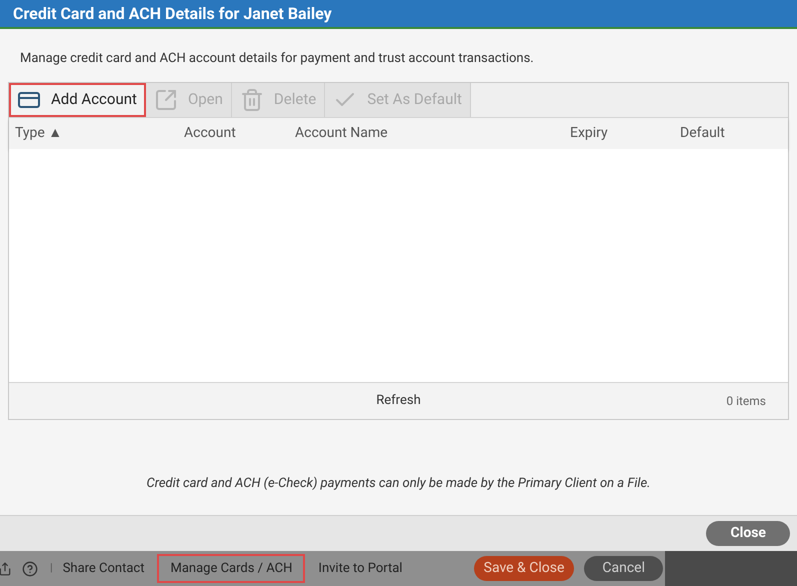  Describe the element at coordinates (625, 133) in the screenshot. I see `column-header: Expiry` at that location.